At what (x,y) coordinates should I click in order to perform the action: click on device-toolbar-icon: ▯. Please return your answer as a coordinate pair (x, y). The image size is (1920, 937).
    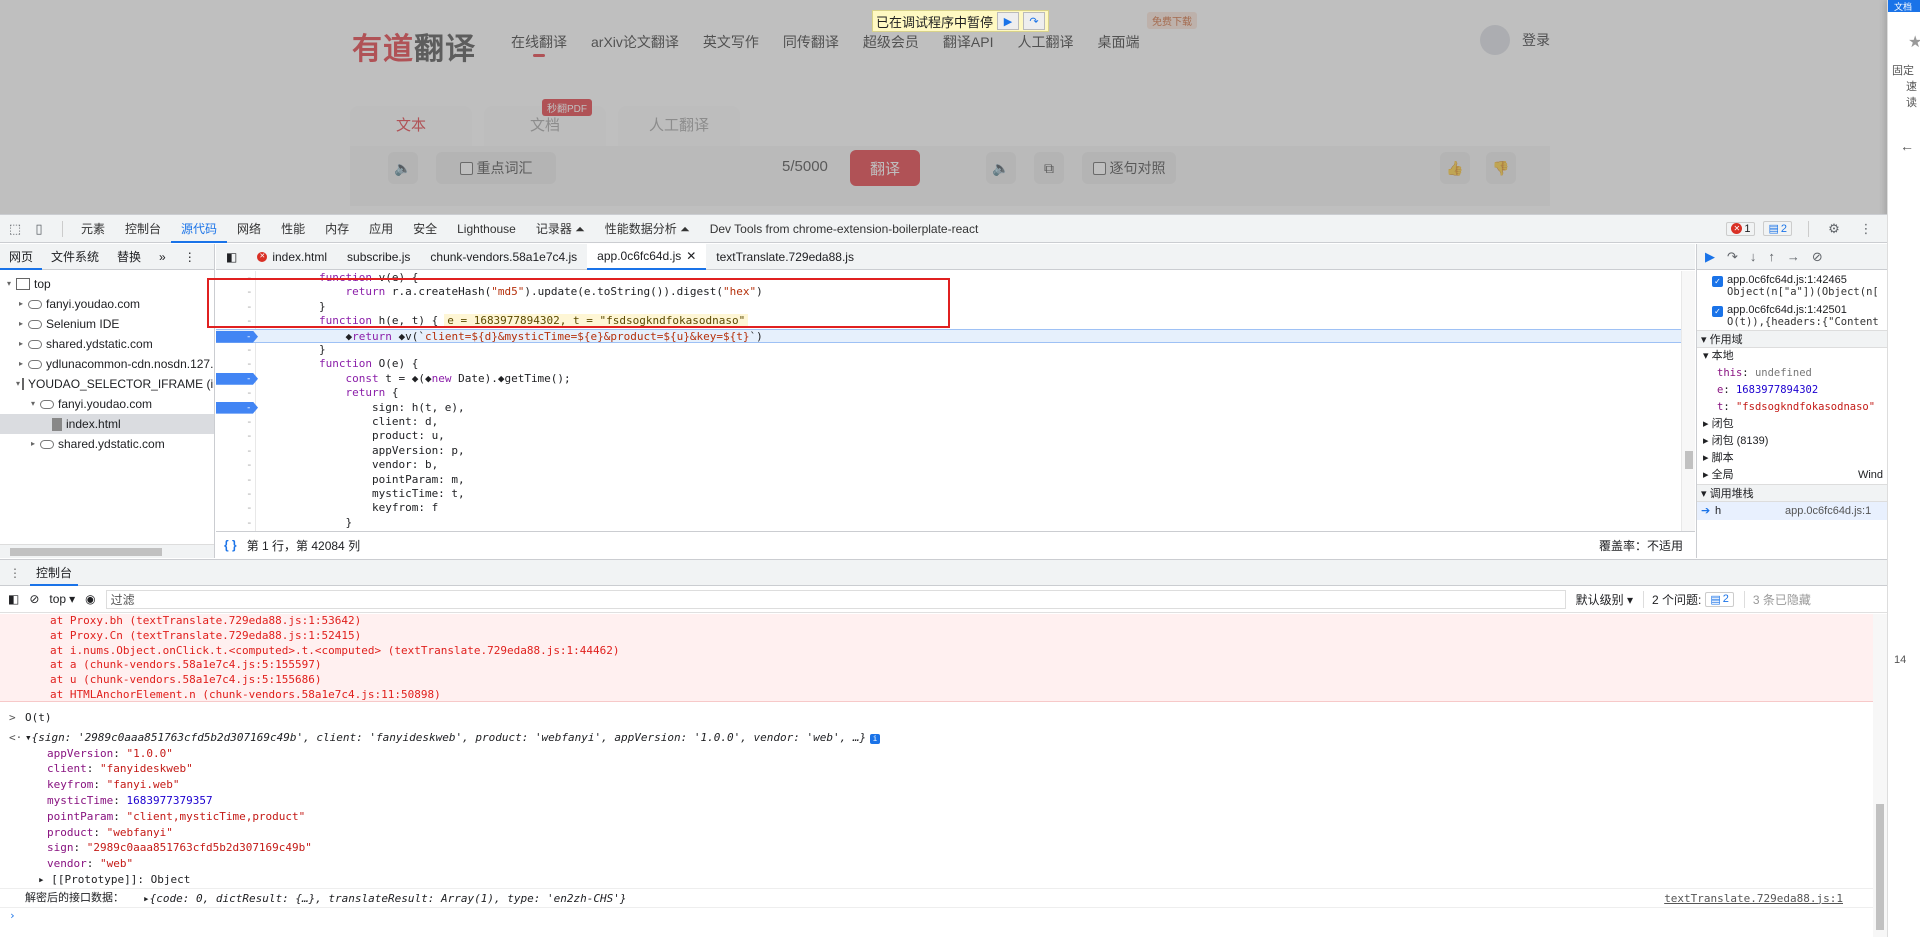
    Looking at the image, I should click on (39, 229).